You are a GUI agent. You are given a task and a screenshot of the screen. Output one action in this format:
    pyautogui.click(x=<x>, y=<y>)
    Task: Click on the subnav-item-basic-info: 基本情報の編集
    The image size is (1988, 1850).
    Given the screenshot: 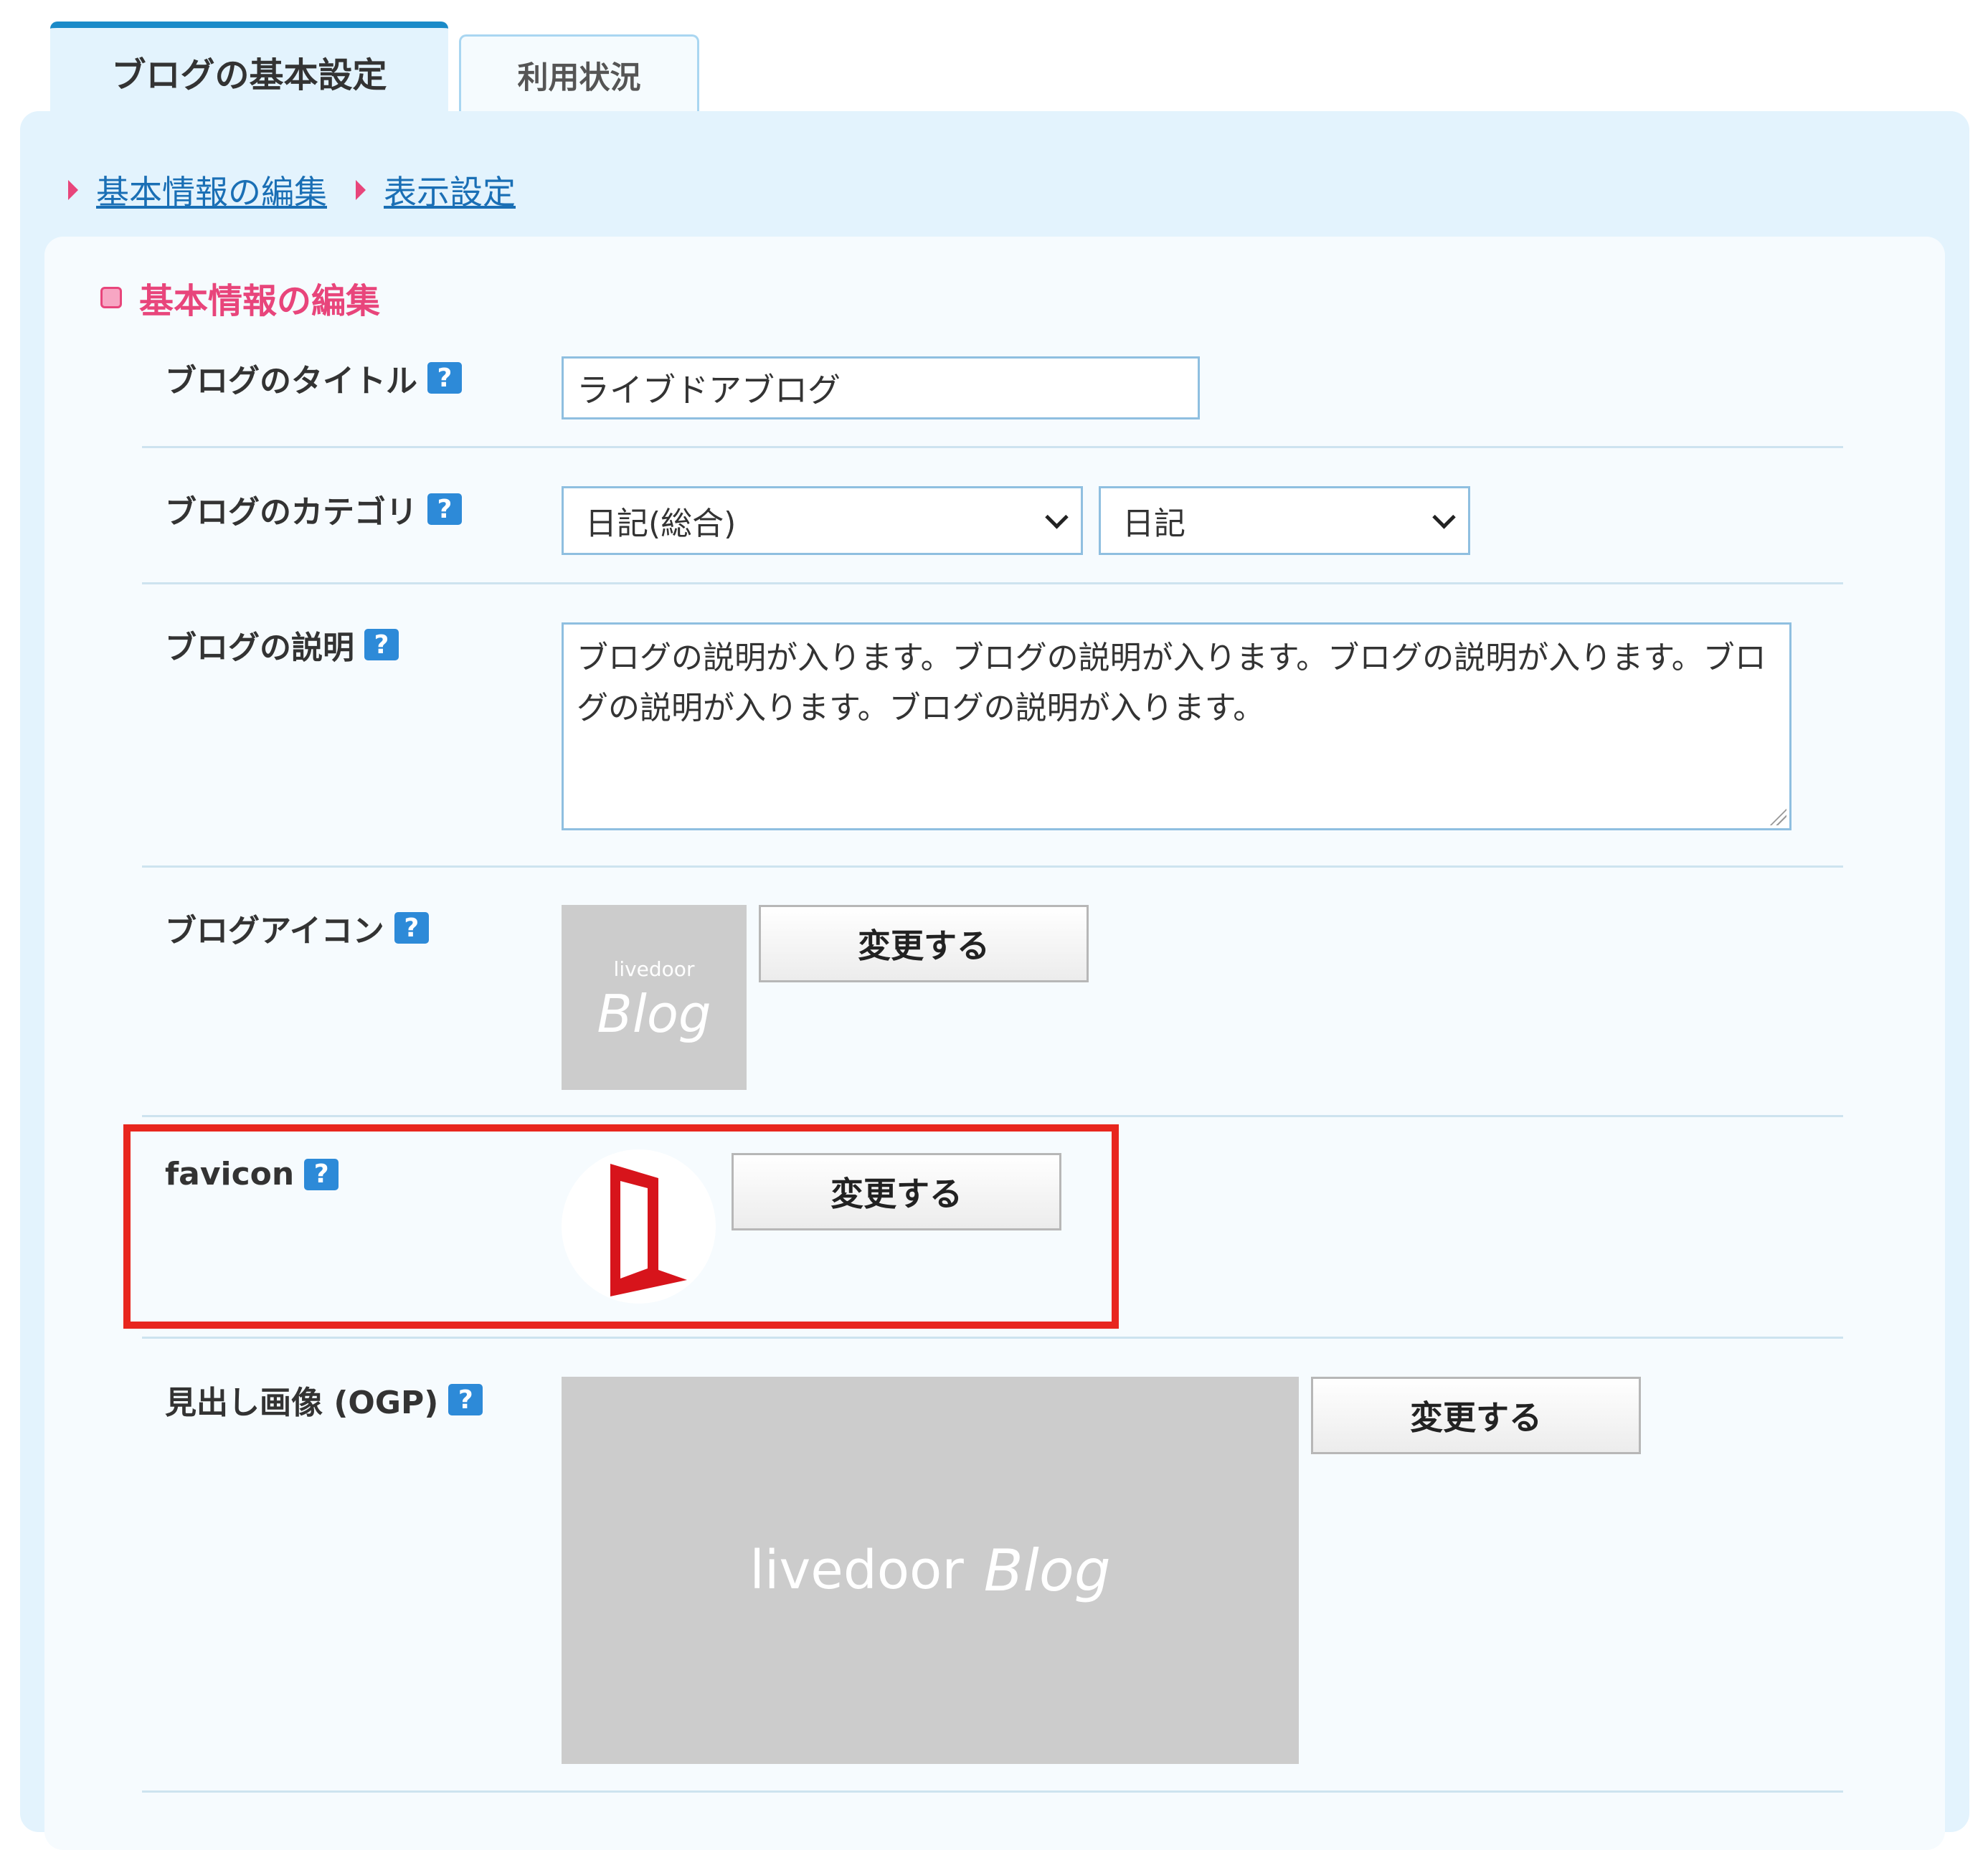 What is the action you would take?
    pyautogui.click(x=197, y=190)
    